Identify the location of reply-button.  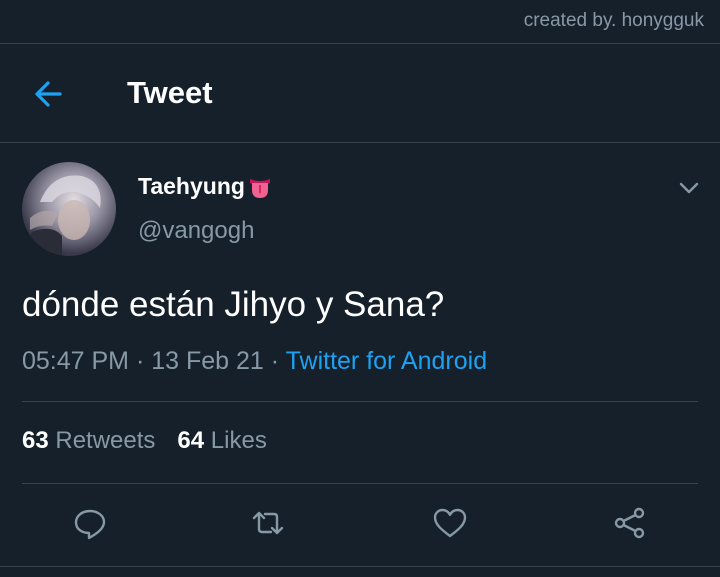
(90, 523).